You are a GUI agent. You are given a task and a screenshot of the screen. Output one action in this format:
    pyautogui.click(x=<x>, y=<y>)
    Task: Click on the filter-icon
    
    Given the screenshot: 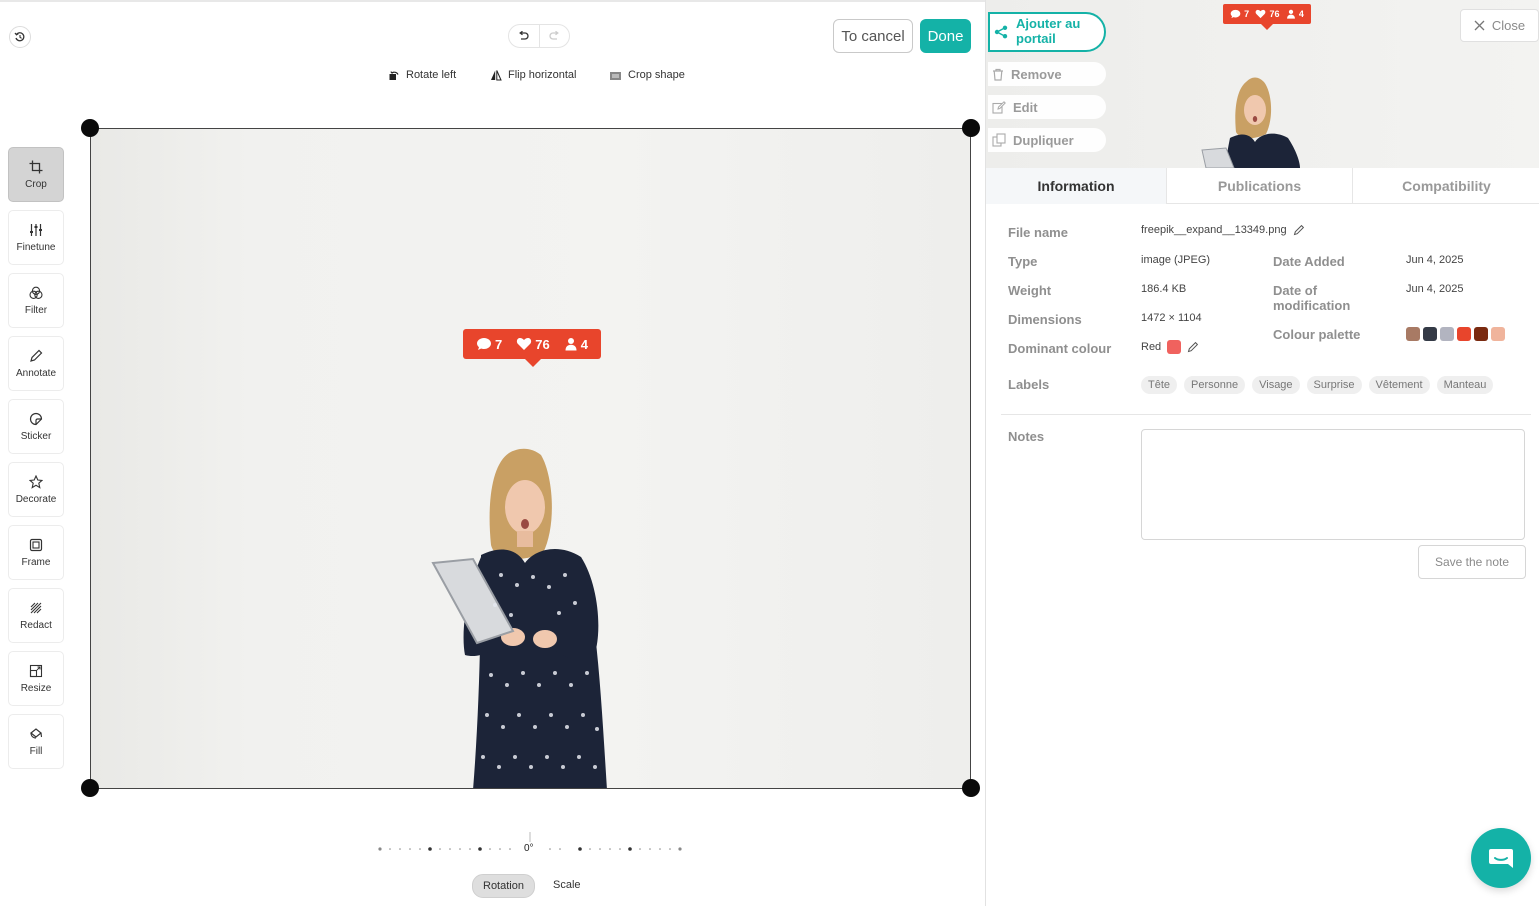 What is the action you would take?
    pyautogui.click(x=36, y=292)
    